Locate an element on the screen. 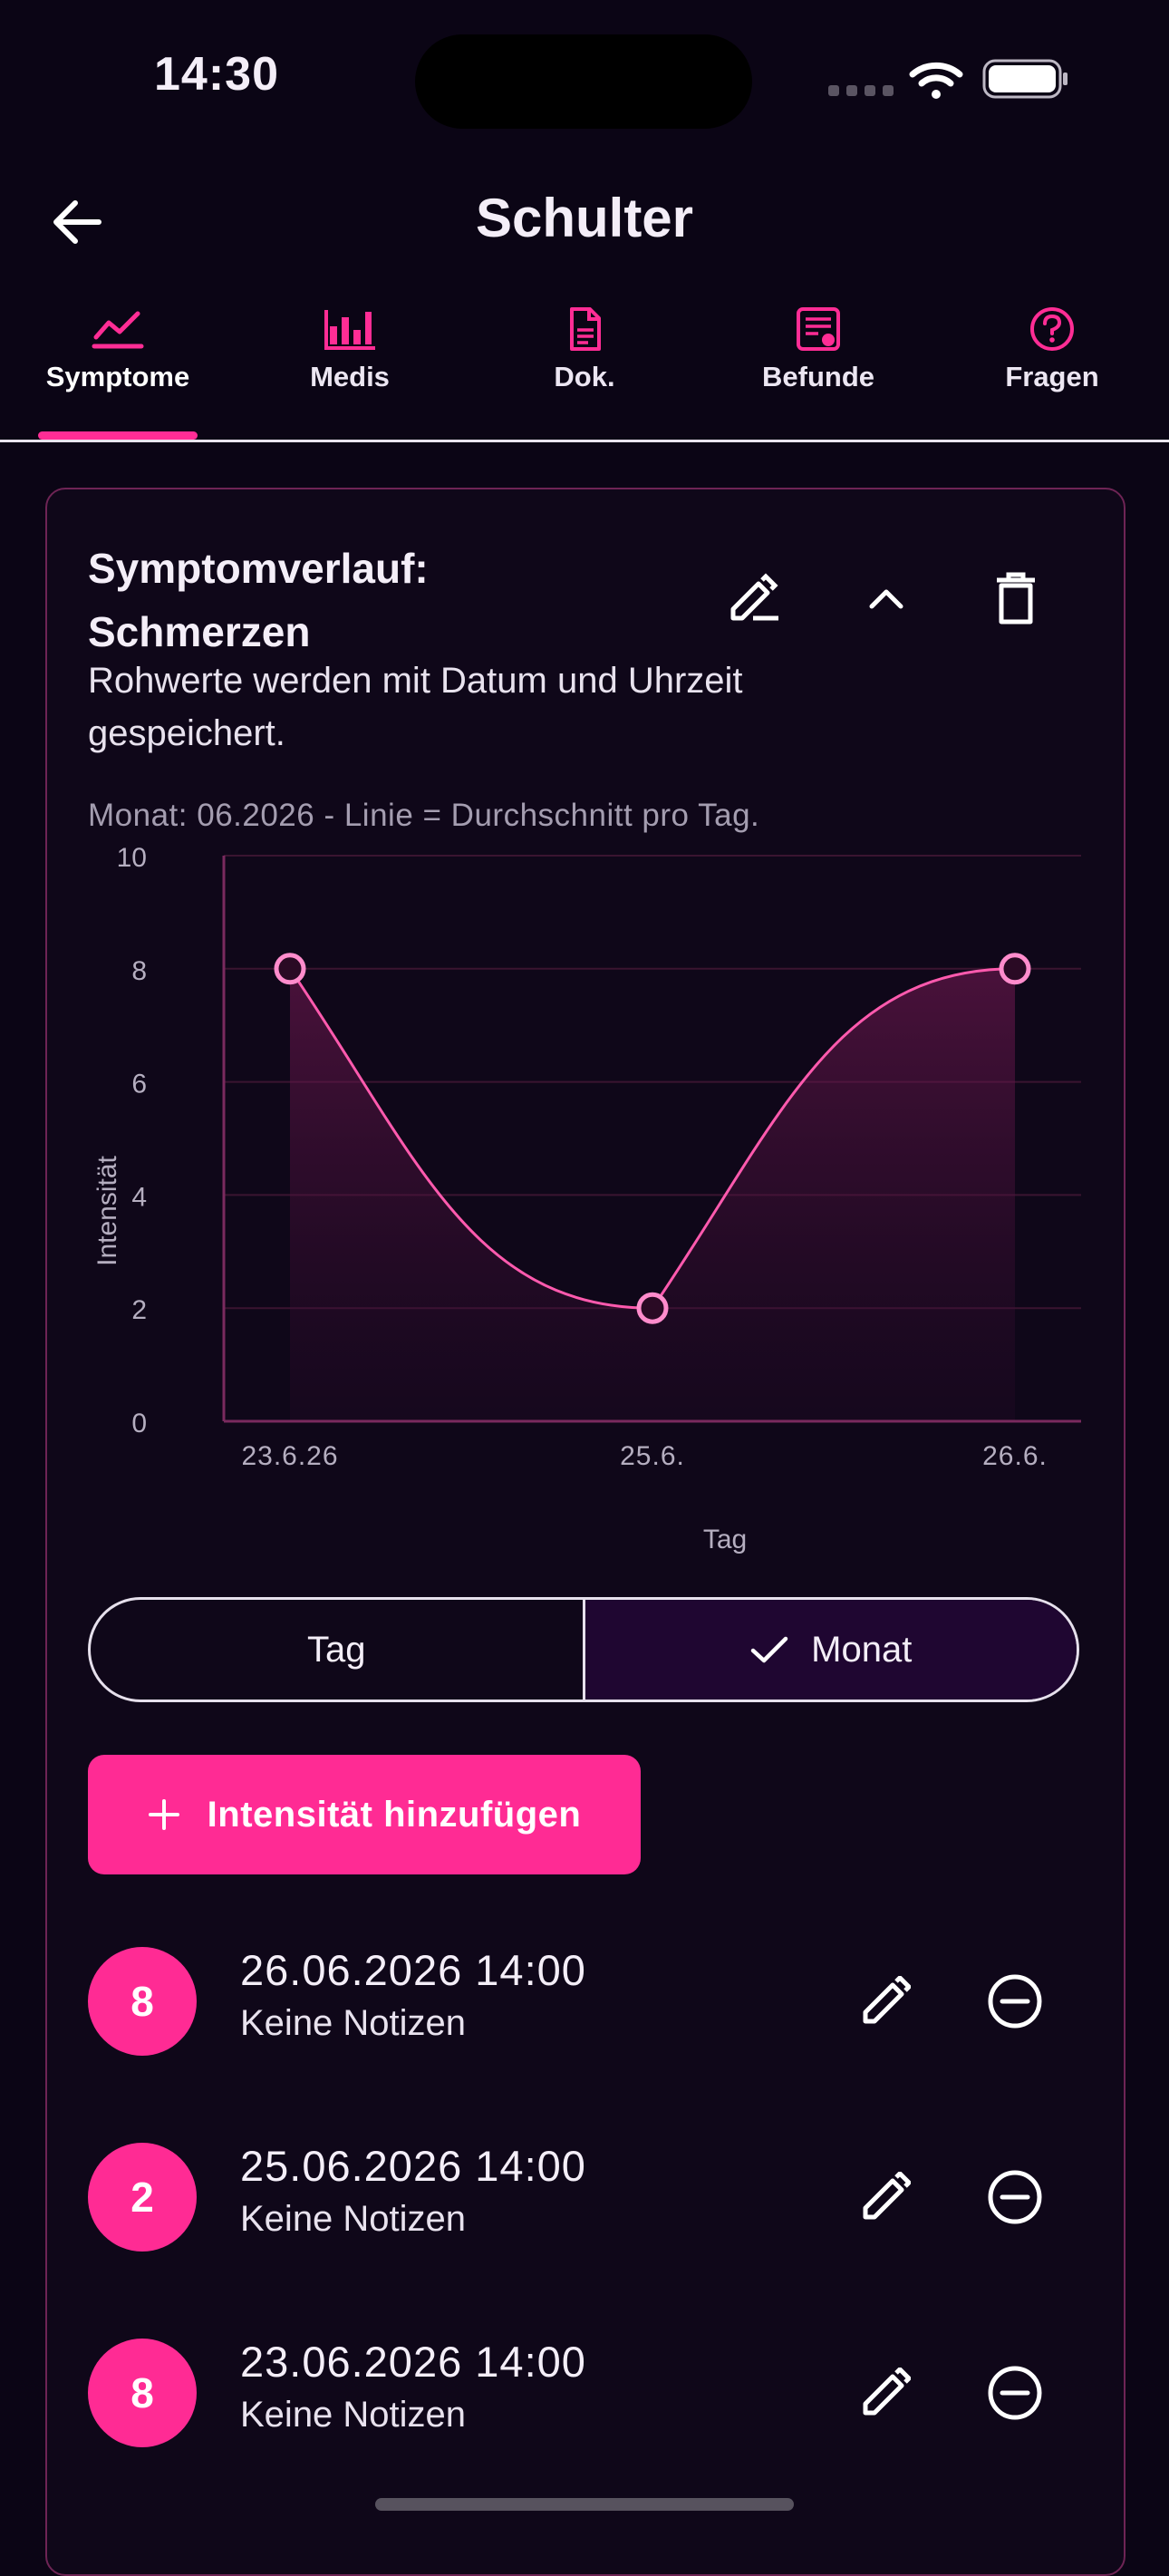 The image size is (1169, 2576). y-tick-label: 10 is located at coordinates (132, 858).